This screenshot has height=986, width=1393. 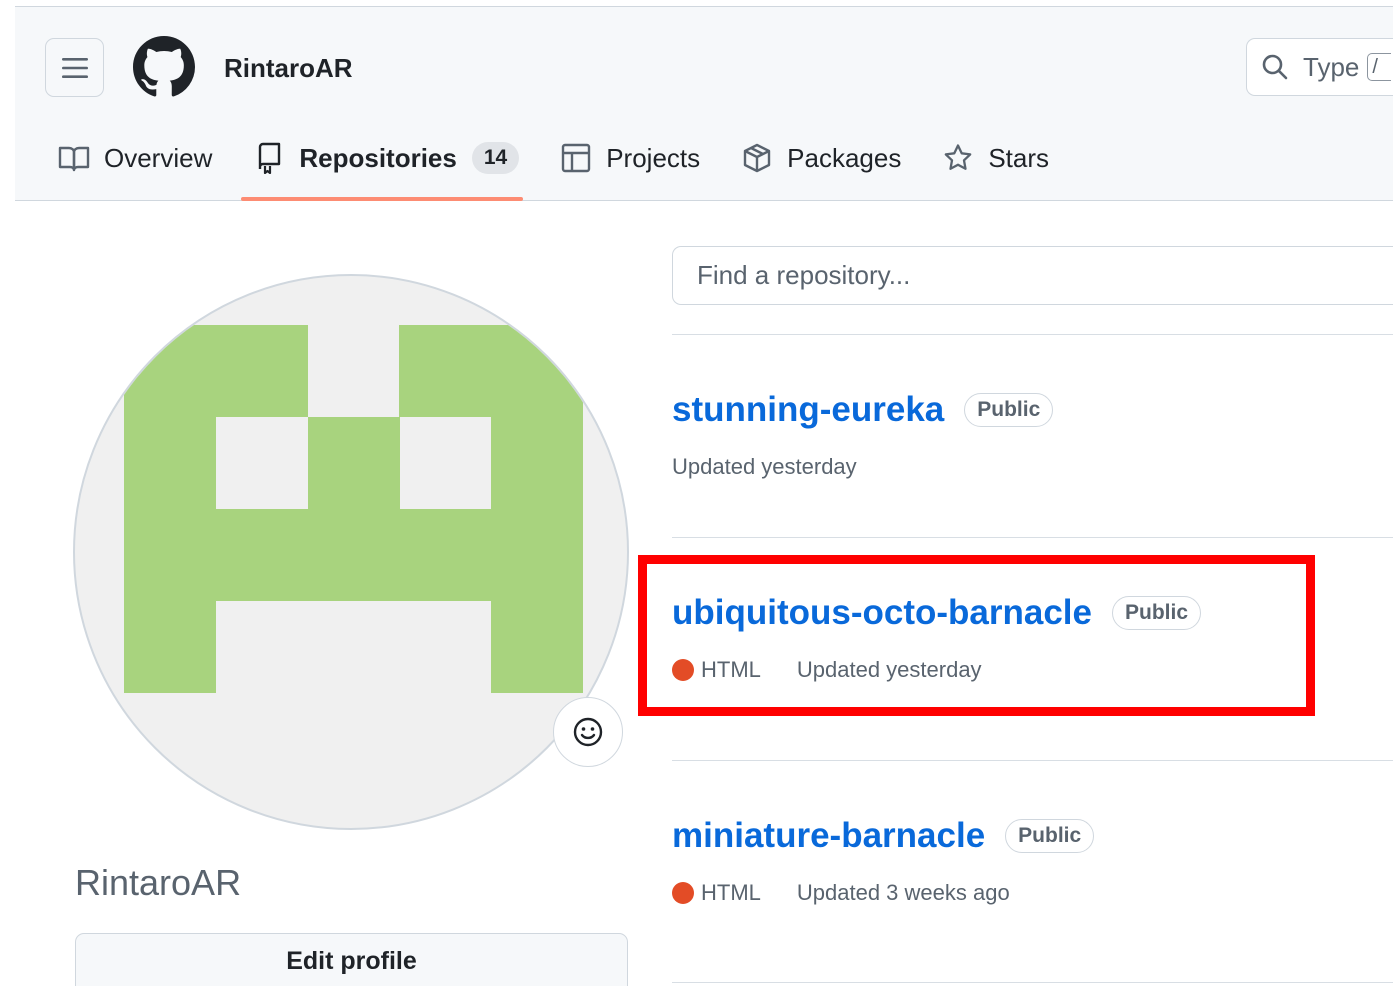 What do you see at coordinates (844, 157) in the screenshot?
I see `tab-packages-label: Packages` at bounding box center [844, 157].